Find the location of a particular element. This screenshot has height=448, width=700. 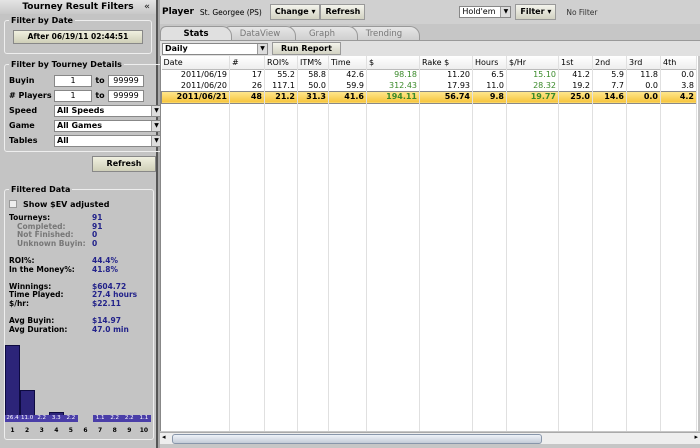

table-cell: 26 is located at coordinates (247, 85).